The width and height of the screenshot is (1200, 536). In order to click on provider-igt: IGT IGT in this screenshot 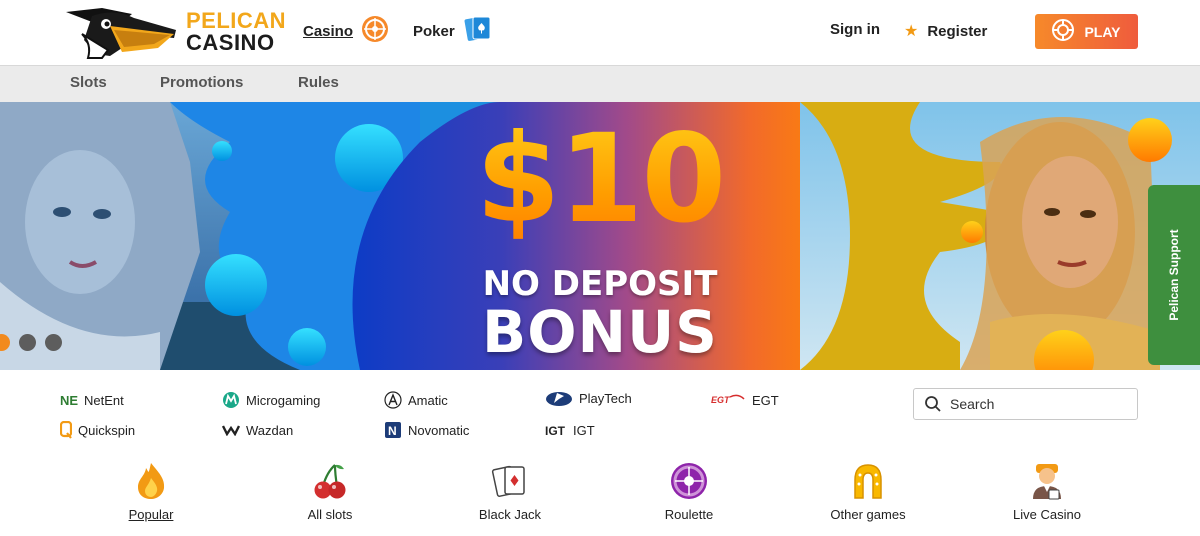, I will do `click(570, 430)`.